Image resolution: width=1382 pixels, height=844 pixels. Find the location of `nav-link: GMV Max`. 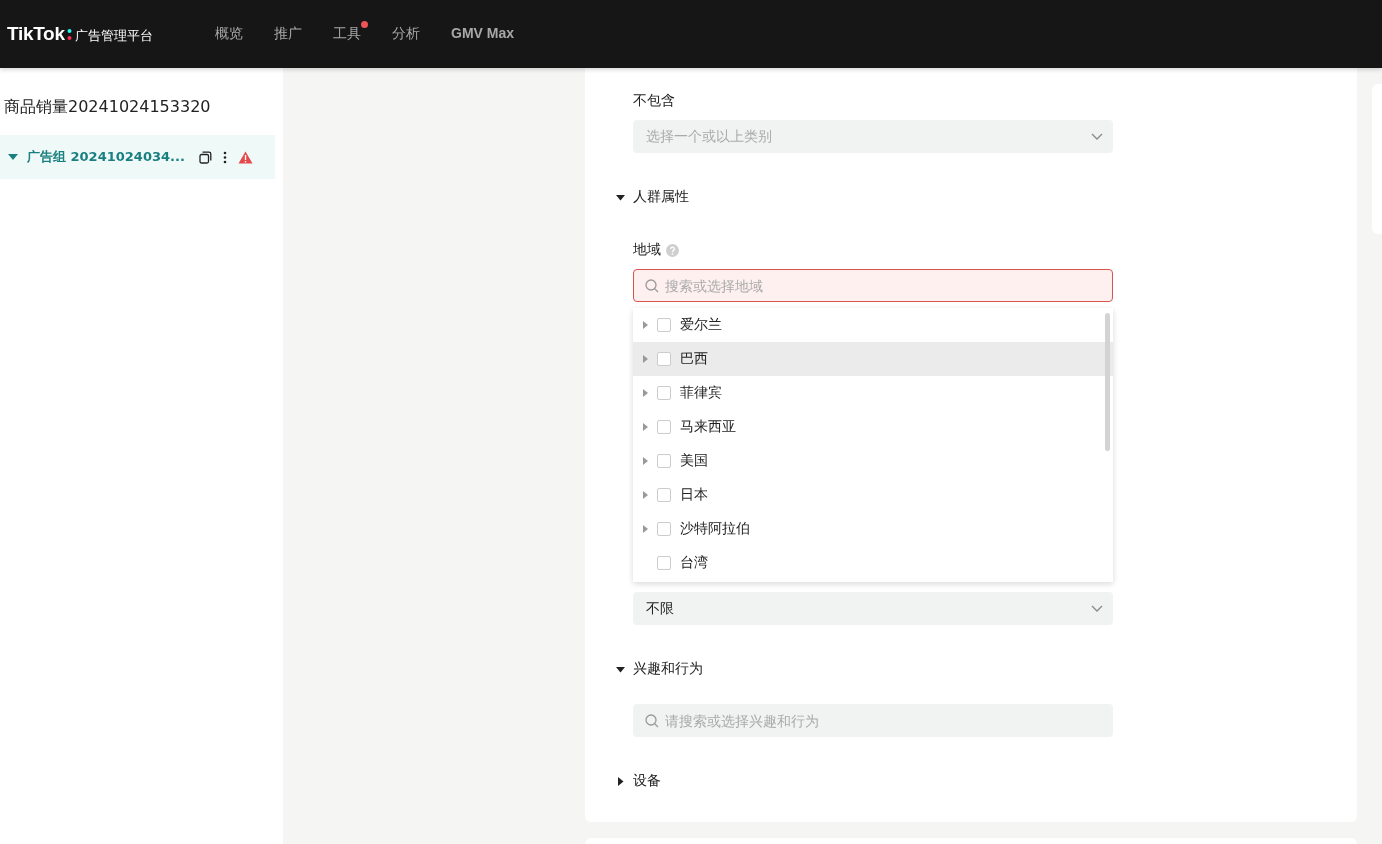

nav-link: GMV Max is located at coordinates (482, 34).